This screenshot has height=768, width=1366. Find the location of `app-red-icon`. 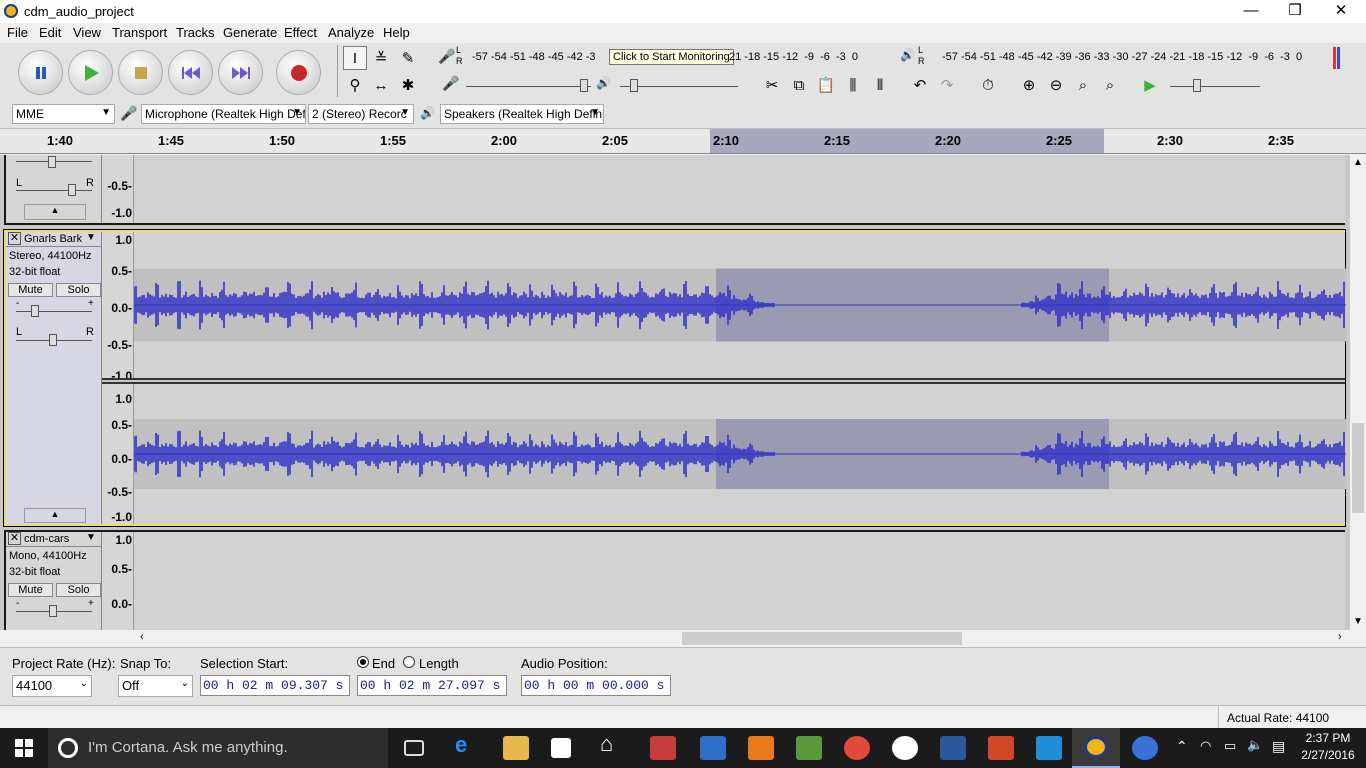

app-red-icon is located at coordinates (663, 748).